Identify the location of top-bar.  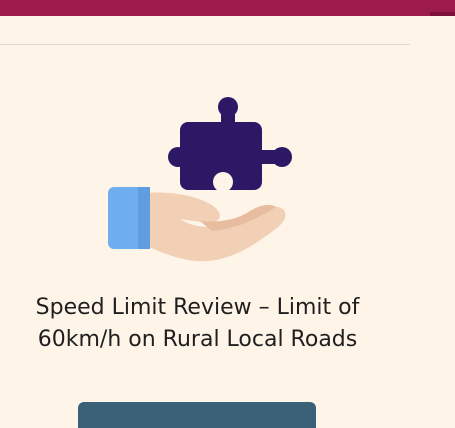
(227, 8).